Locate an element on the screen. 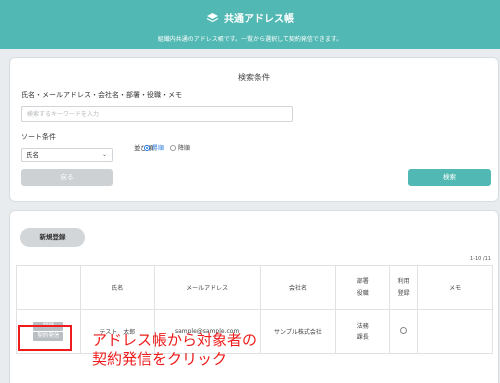  col-actions is located at coordinates (48, 287).